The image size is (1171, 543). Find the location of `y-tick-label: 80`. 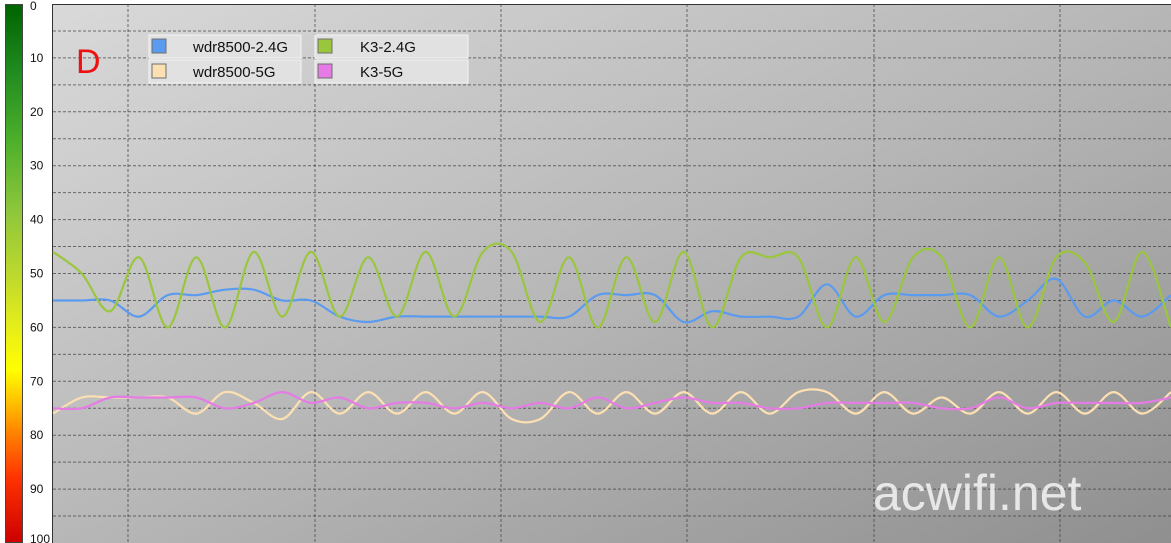

y-tick-label: 80 is located at coordinates (37, 435).